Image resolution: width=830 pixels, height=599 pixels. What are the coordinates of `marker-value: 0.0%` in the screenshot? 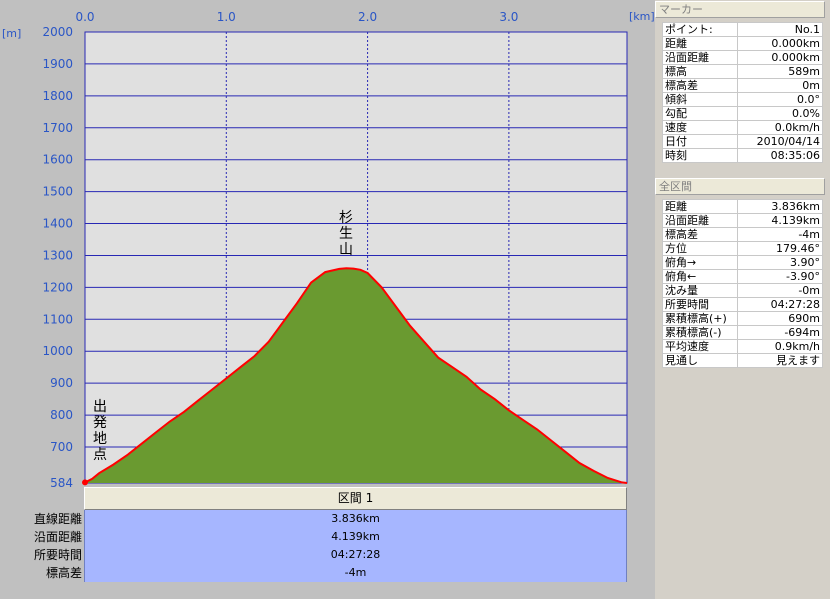 It's located at (780, 113).